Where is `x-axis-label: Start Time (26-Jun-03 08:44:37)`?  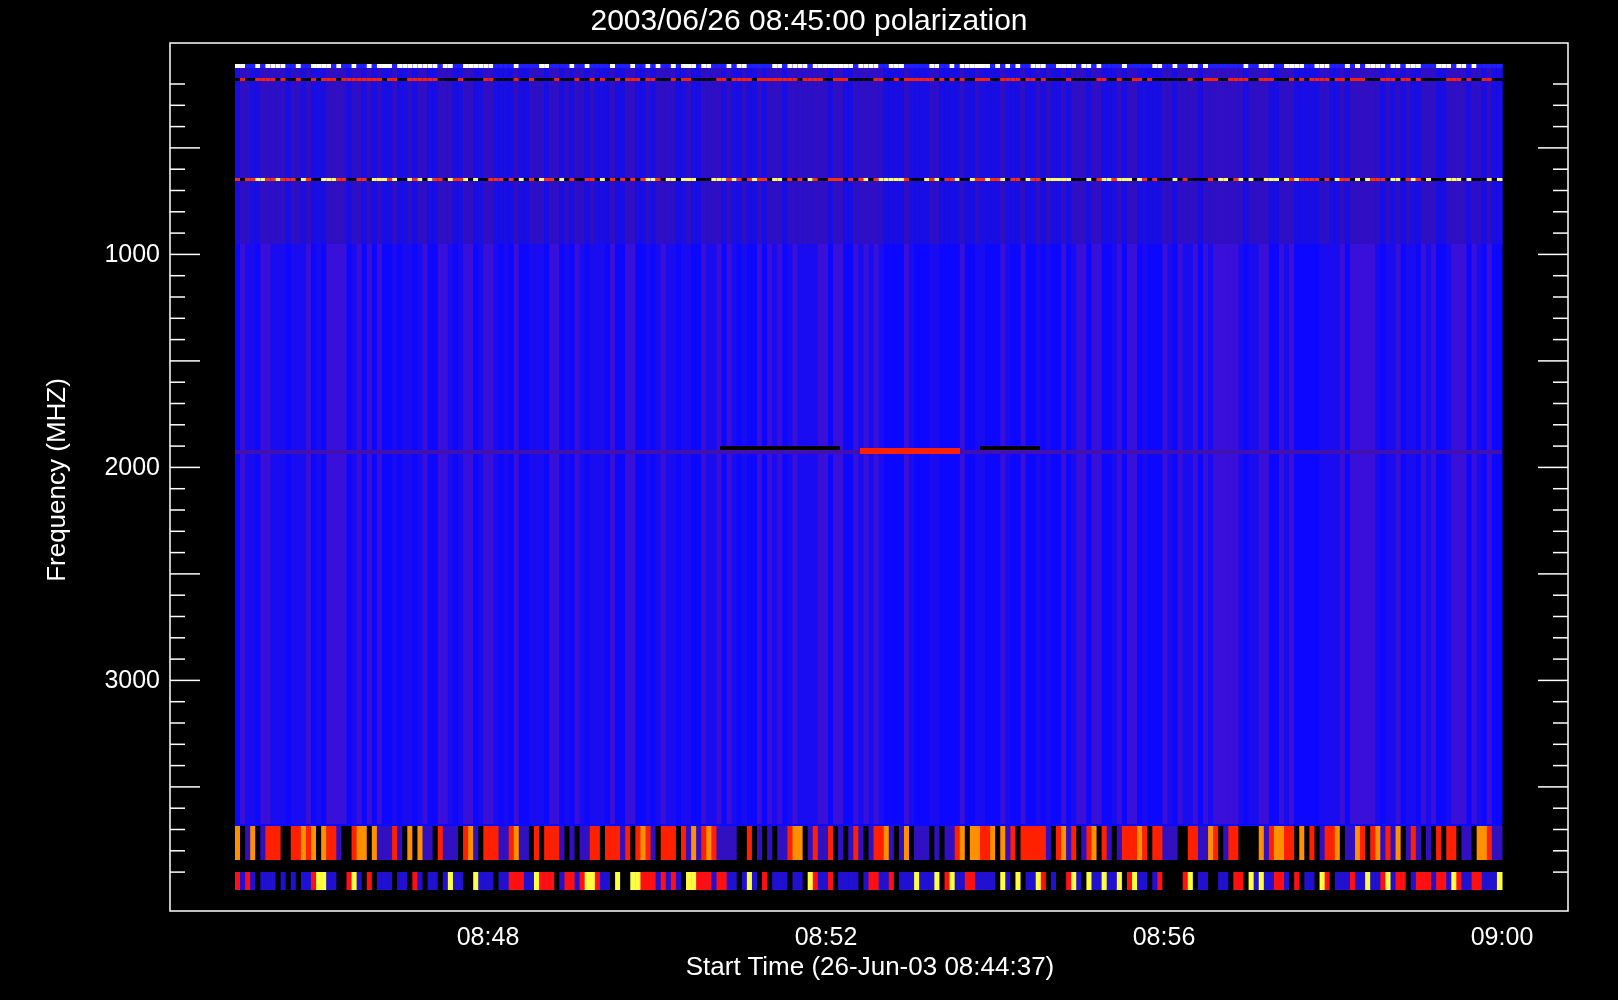
x-axis-label: Start Time (26-Jun-03 08:44:37) is located at coordinates (870, 966).